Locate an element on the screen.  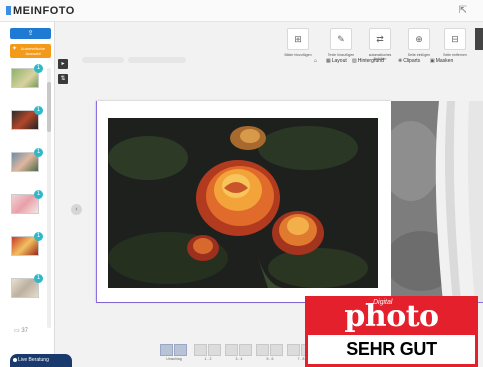
insert-page-button: ⊕ is located at coordinates (419, 39).